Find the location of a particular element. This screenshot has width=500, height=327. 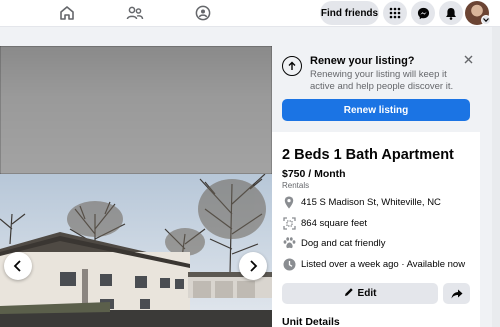

detail-pets: Dog and cat friendly is located at coordinates (334, 243).